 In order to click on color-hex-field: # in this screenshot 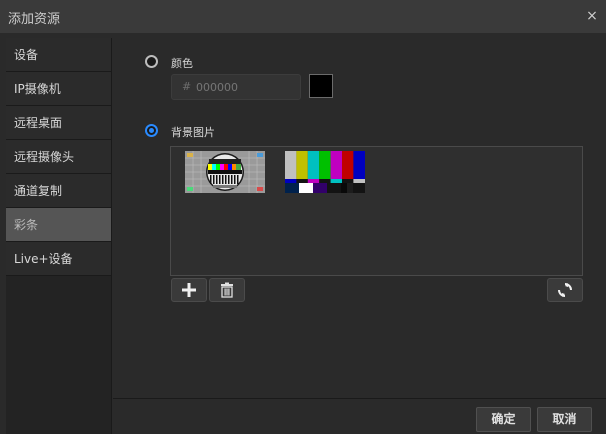, I will do `click(236, 87)`.